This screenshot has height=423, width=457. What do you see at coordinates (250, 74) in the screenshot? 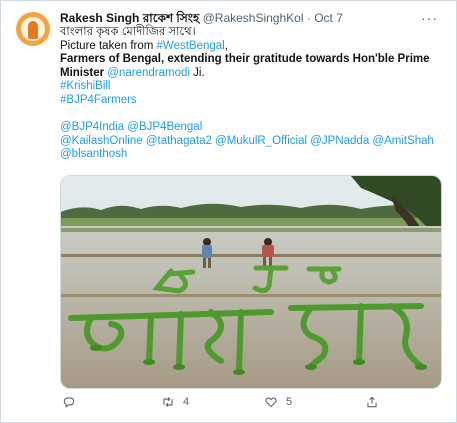
I see `bold-line-2: Minister @narendramodi Ji.` at bounding box center [250, 74].